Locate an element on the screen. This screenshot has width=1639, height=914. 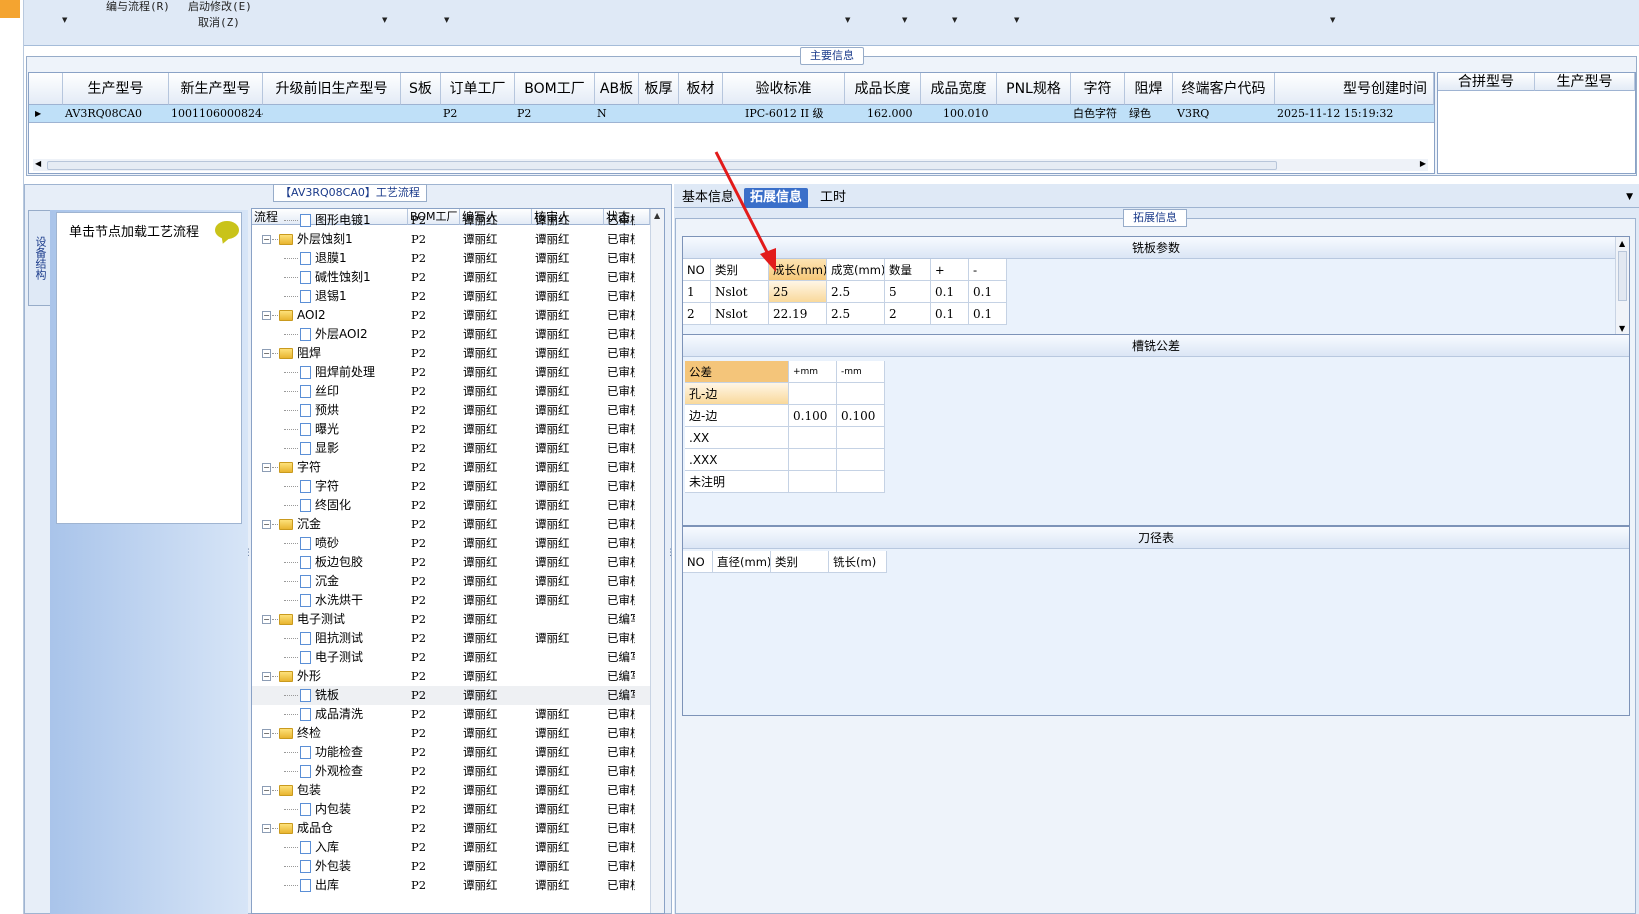
milling-col-header: 数量 is located at coordinates (908, 270).